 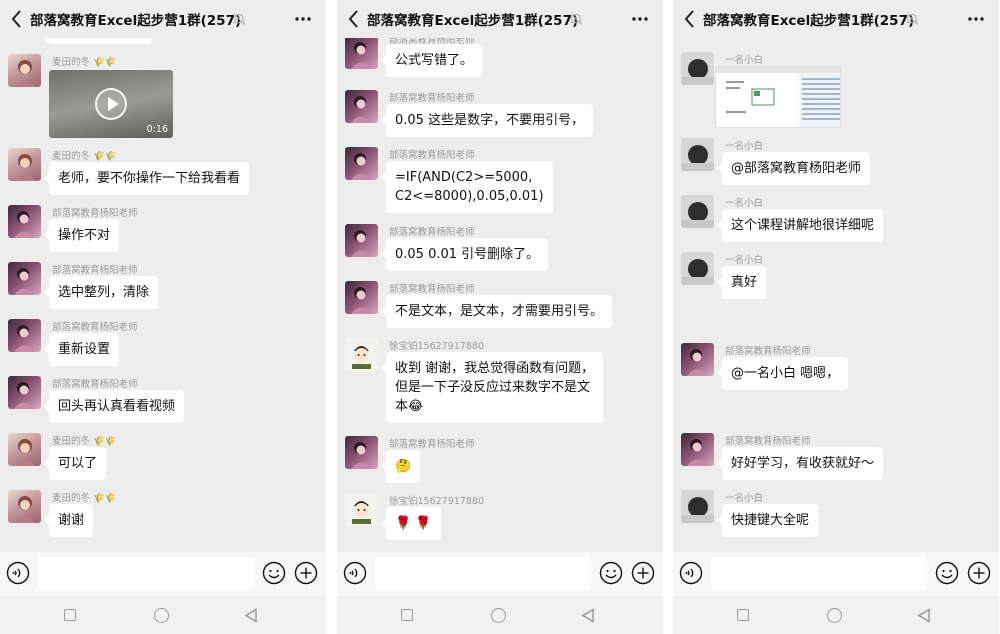 I want to click on message-bubble: 0.05 0.01 引号删除了。, so click(x=464, y=254).